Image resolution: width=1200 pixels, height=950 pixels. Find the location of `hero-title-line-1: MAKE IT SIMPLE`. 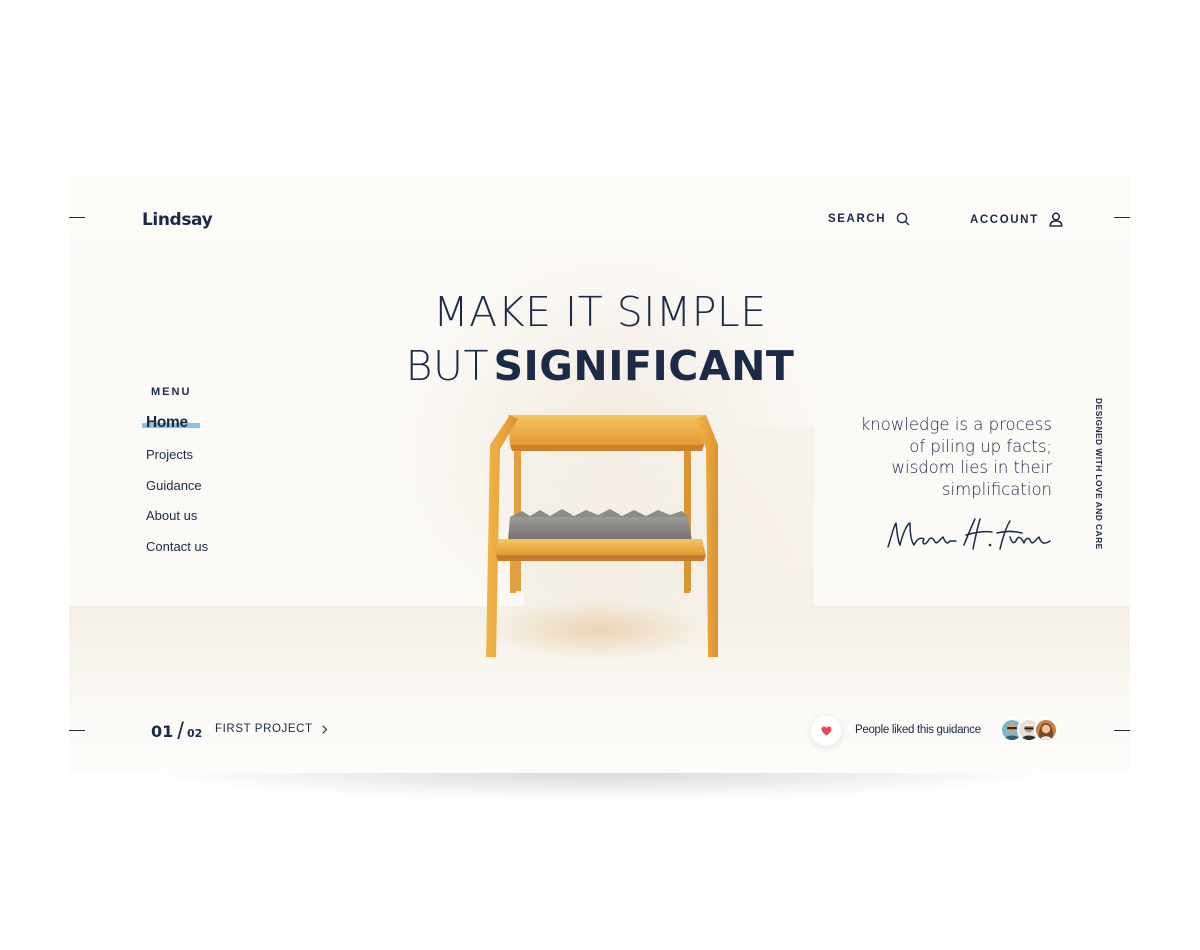

hero-title-line-1: MAKE IT SIMPLE is located at coordinates (600, 312).